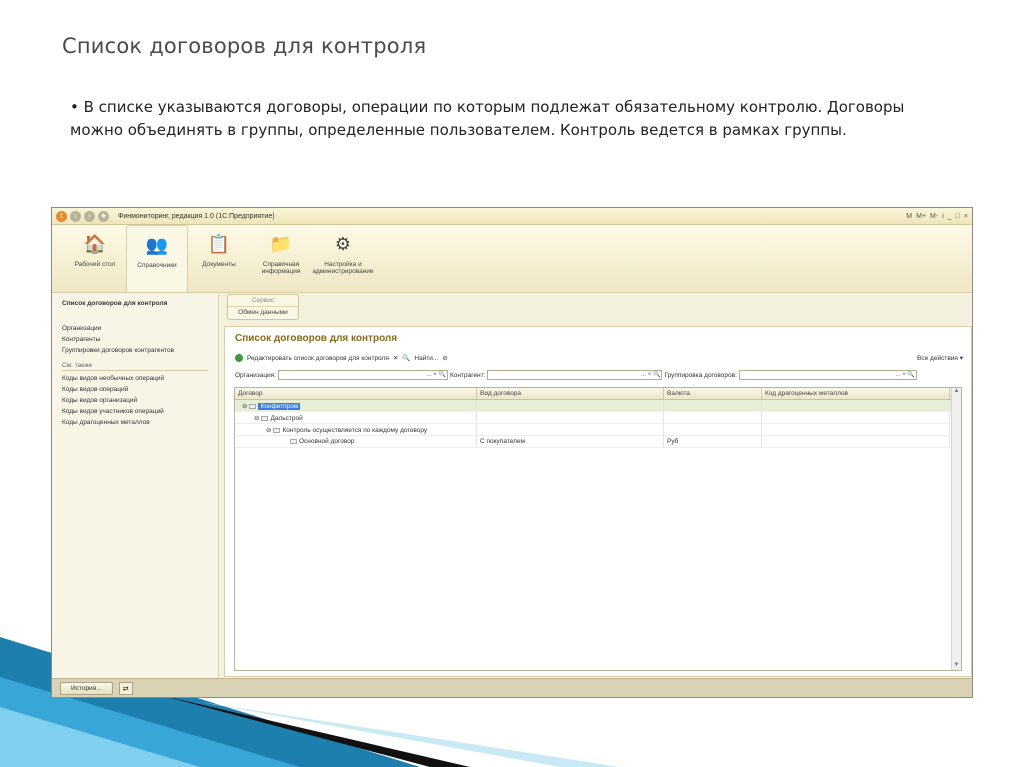 This screenshot has height=767, width=1024. What do you see at coordinates (575, 375) in the screenshot?
I see `filter-contr-input: ... × 🔍` at bounding box center [575, 375].